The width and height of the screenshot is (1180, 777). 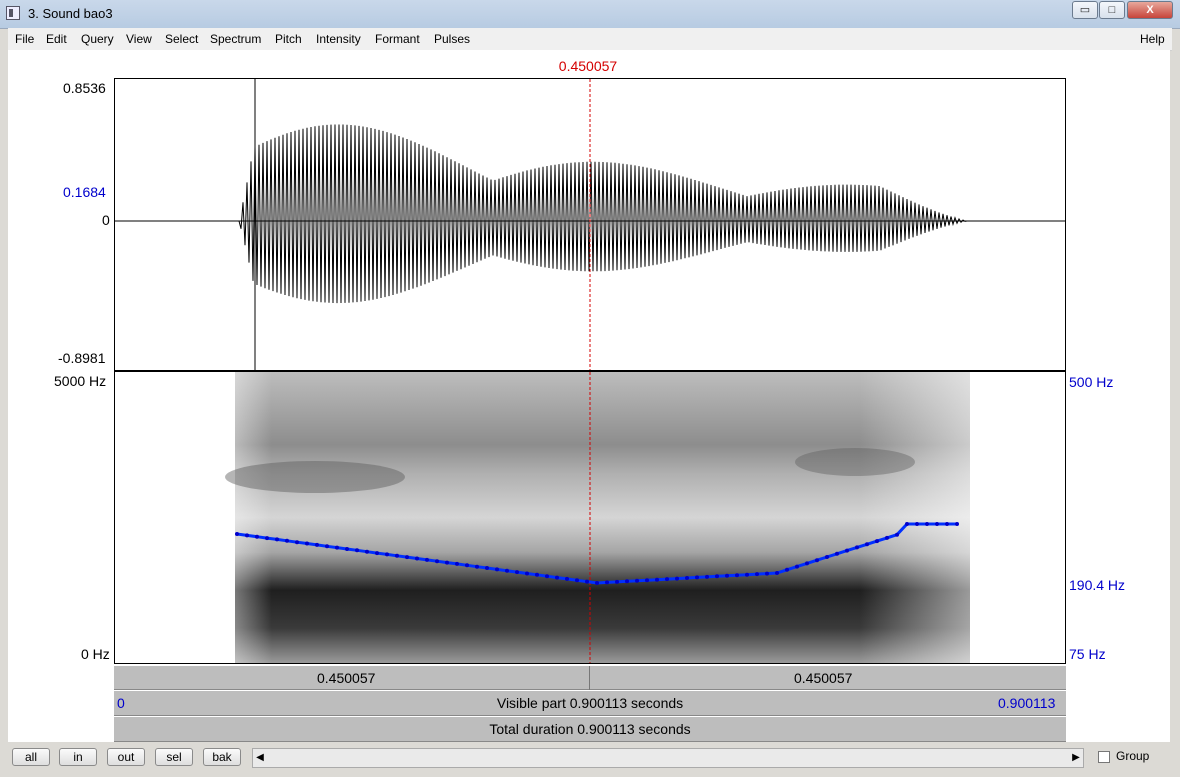 What do you see at coordinates (106, 220) in the screenshot?
I see `wave-zero-label: 0` at bounding box center [106, 220].